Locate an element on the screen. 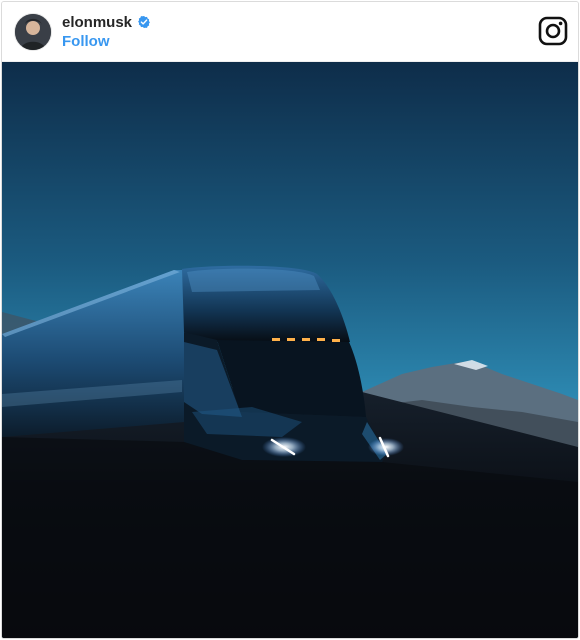  username: elonmusk is located at coordinates (97, 23).